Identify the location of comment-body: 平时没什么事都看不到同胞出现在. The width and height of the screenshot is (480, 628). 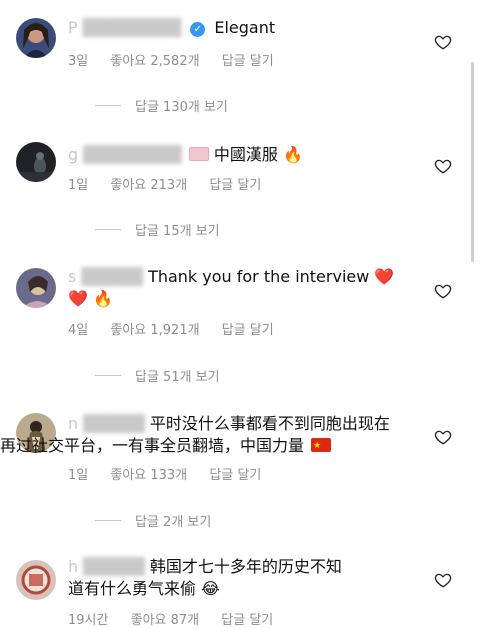
(269, 423).